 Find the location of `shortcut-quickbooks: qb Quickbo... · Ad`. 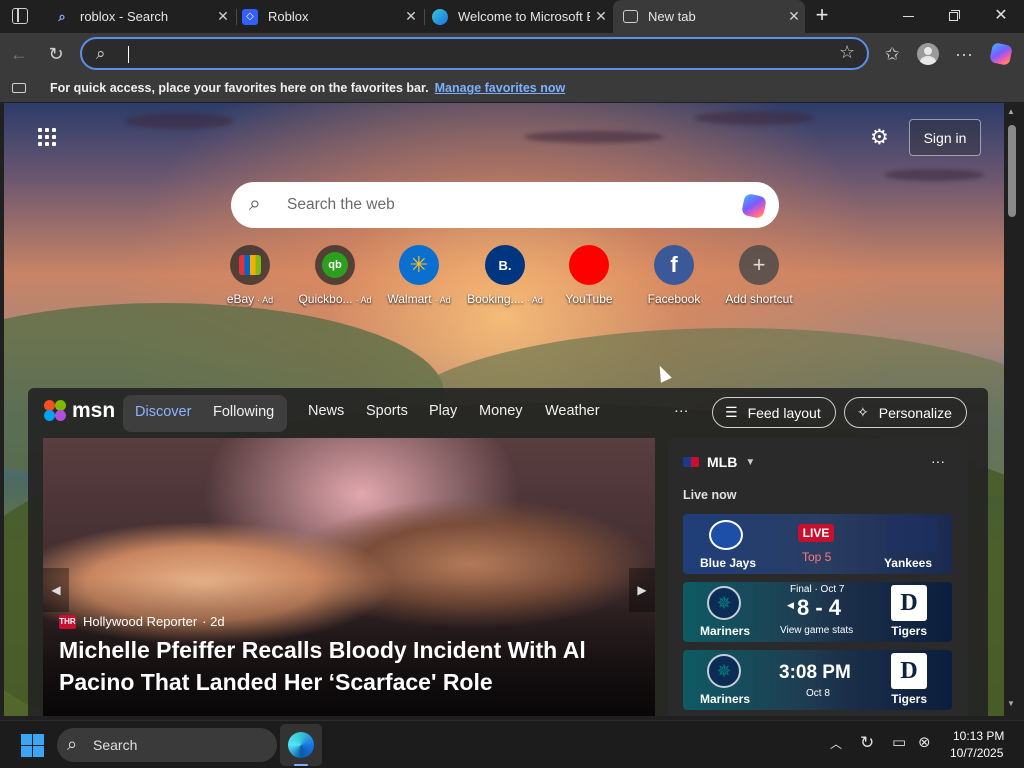

shortcut-quickbooks: qb Quickbo... · Ad is located at coordinates (335, 275).